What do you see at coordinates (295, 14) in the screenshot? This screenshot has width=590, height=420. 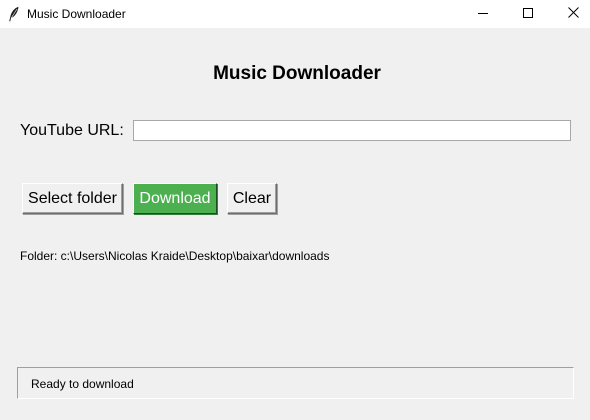 I see `title-bar: Music Downloader` at bounding box center [295, 14].